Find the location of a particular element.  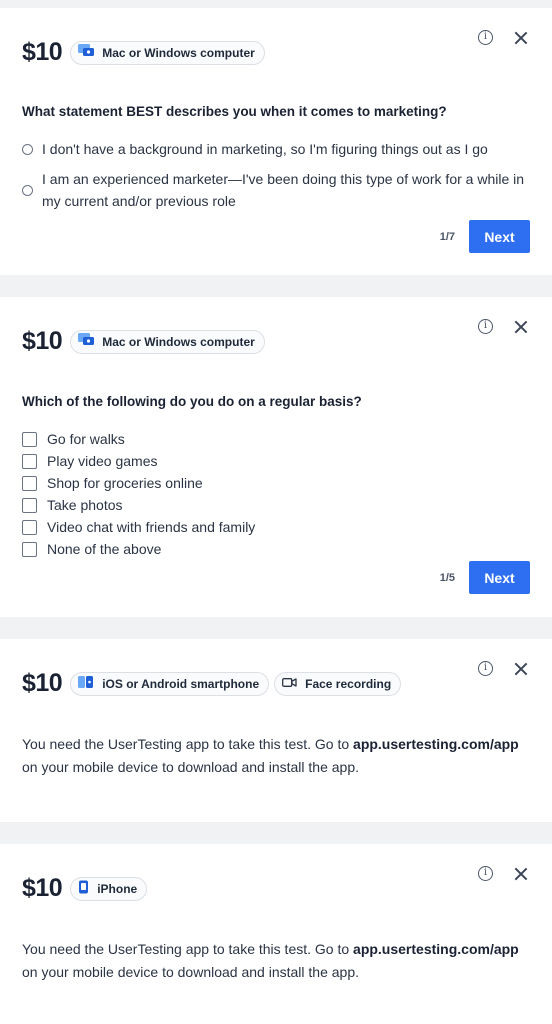

checkbox-option: Go for walks is located at coordinates (73, 439).